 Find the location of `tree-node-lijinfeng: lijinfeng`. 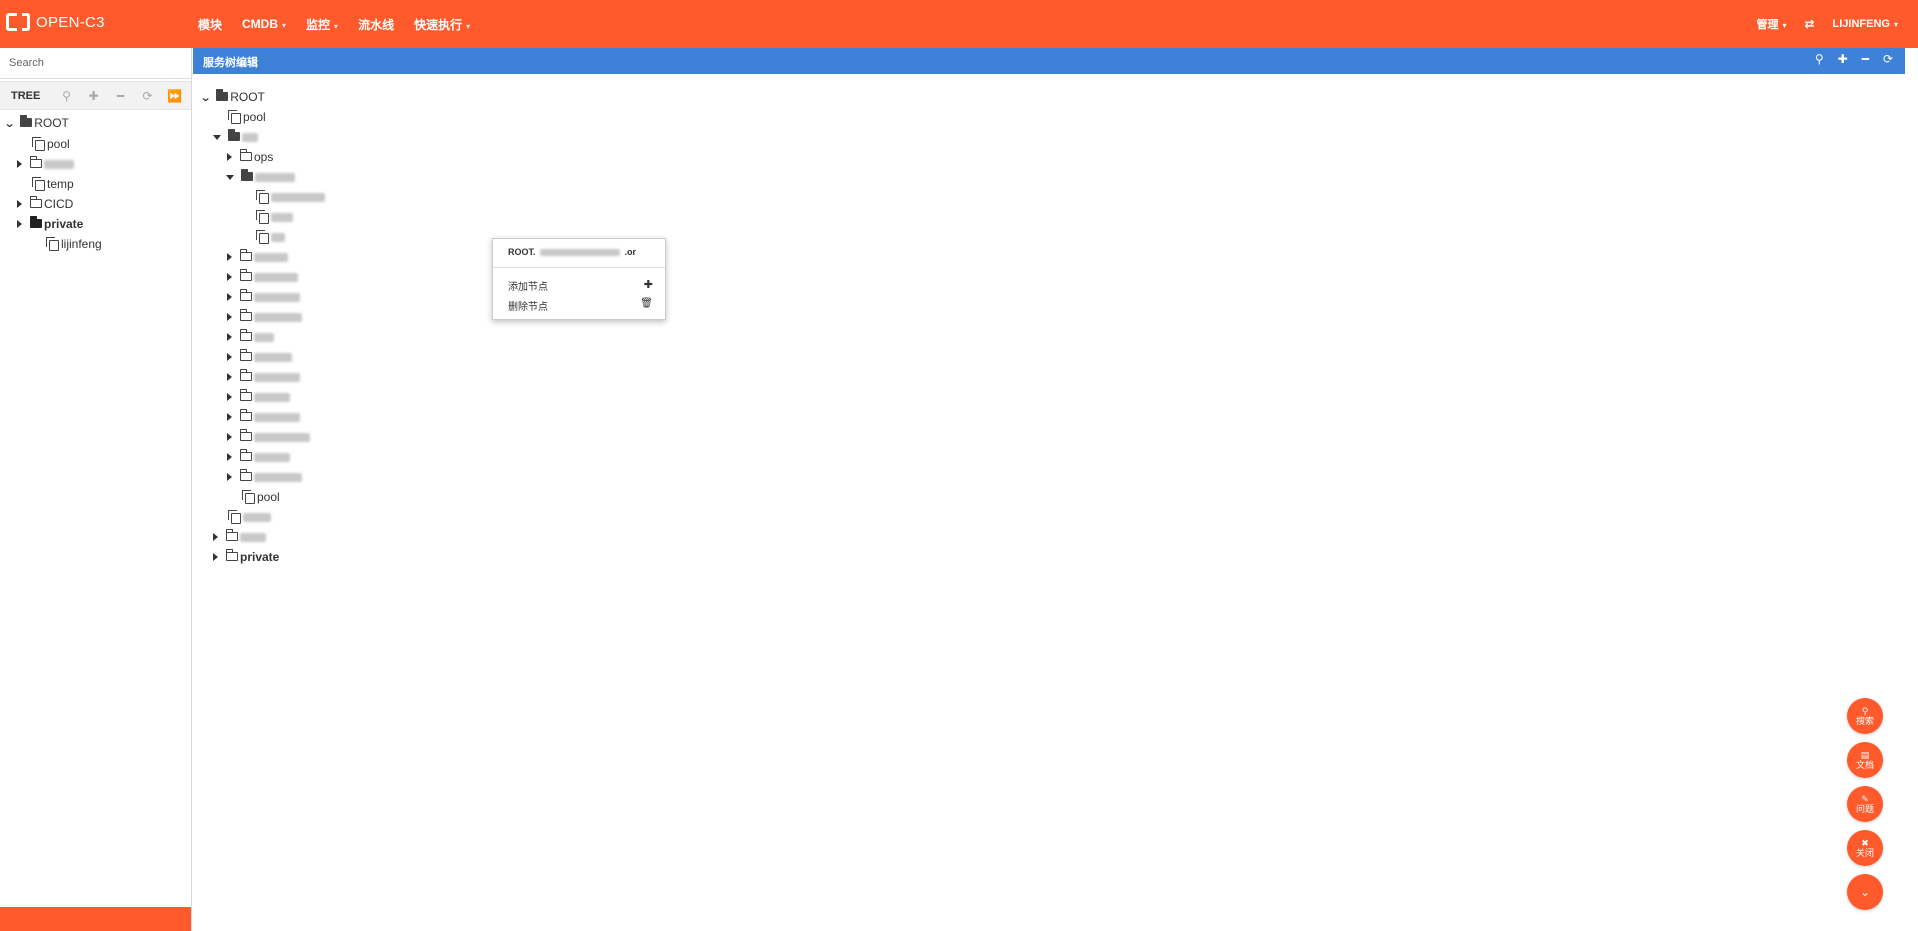

tree-node-lijinfeng: lijinfeng is located at coordinates (74, 244).